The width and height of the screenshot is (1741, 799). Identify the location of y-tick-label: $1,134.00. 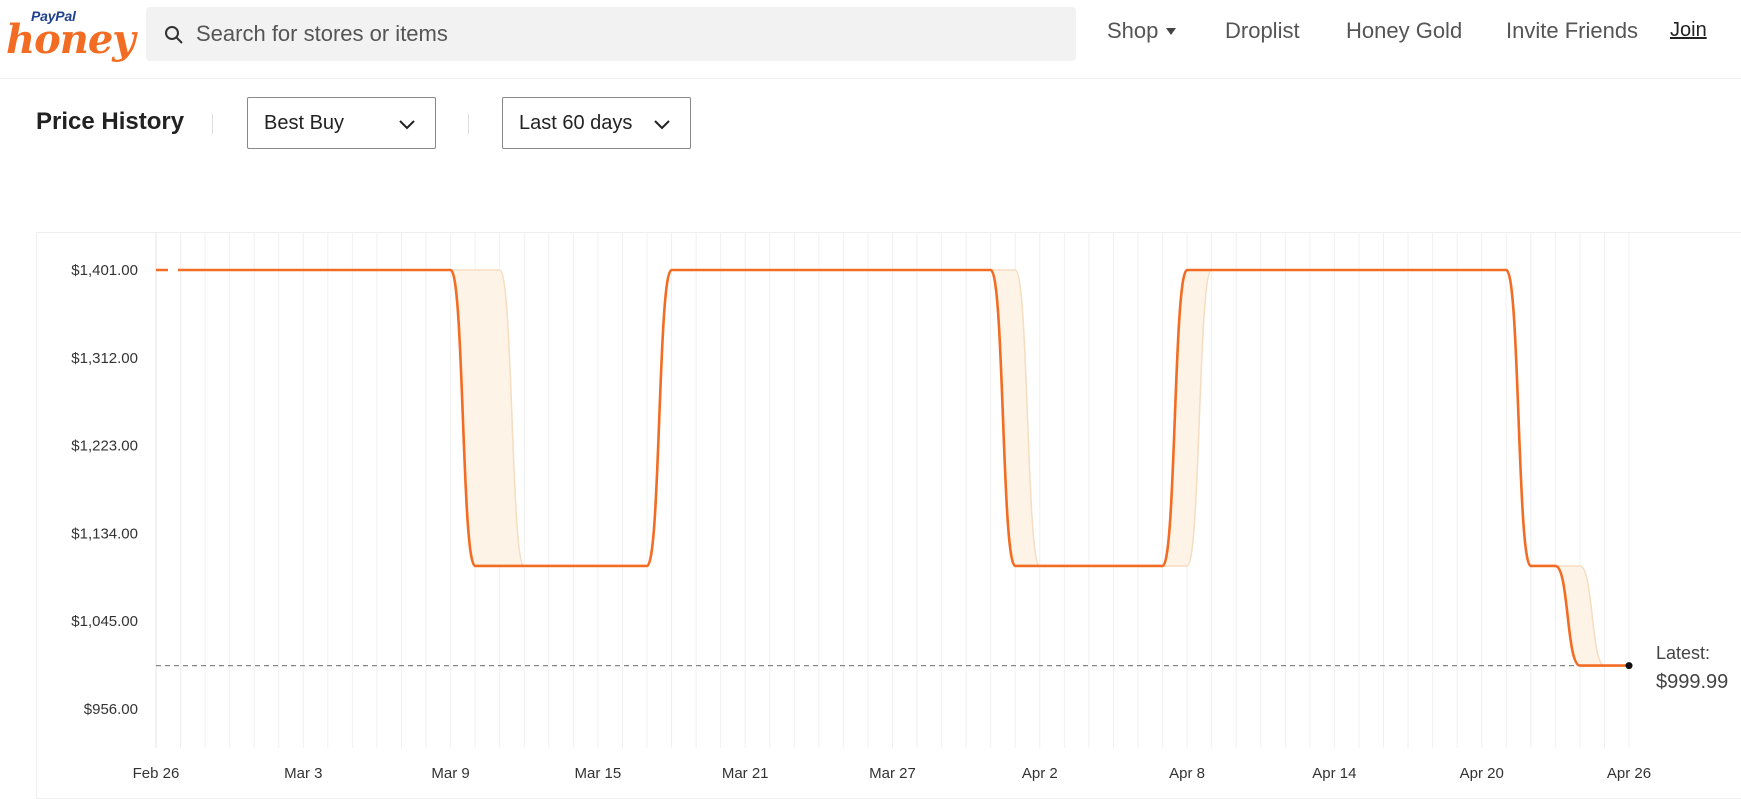
(104, 533).